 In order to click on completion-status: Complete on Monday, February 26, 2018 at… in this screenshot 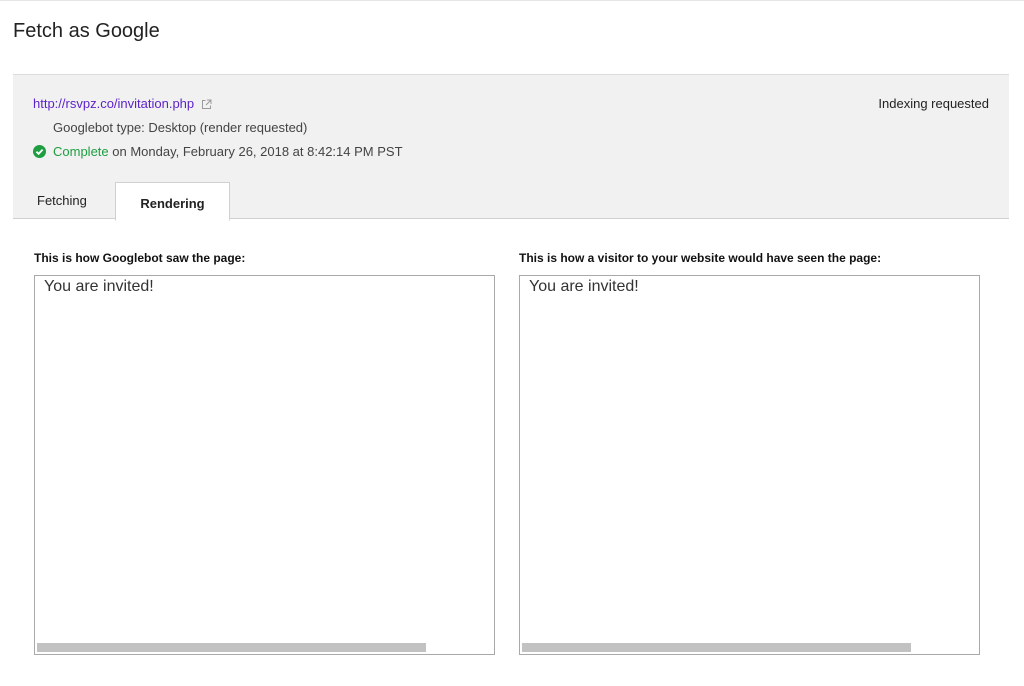, I will do `click(218, 151)`.